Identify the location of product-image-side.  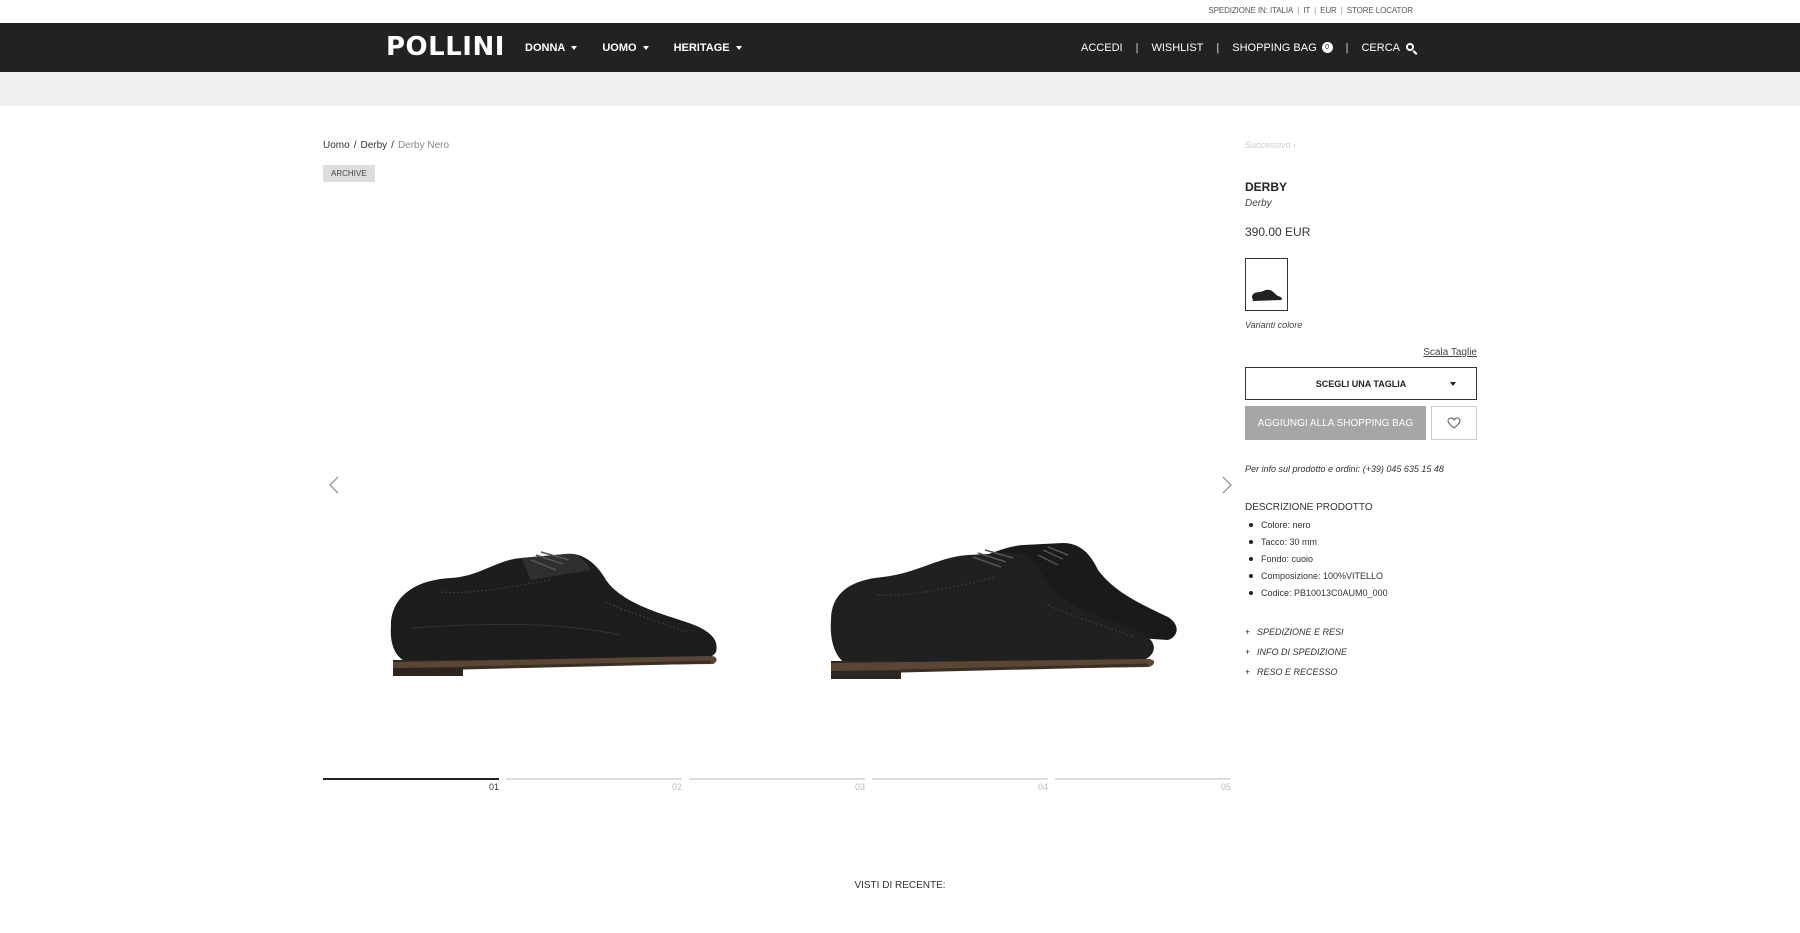
(551, 615).